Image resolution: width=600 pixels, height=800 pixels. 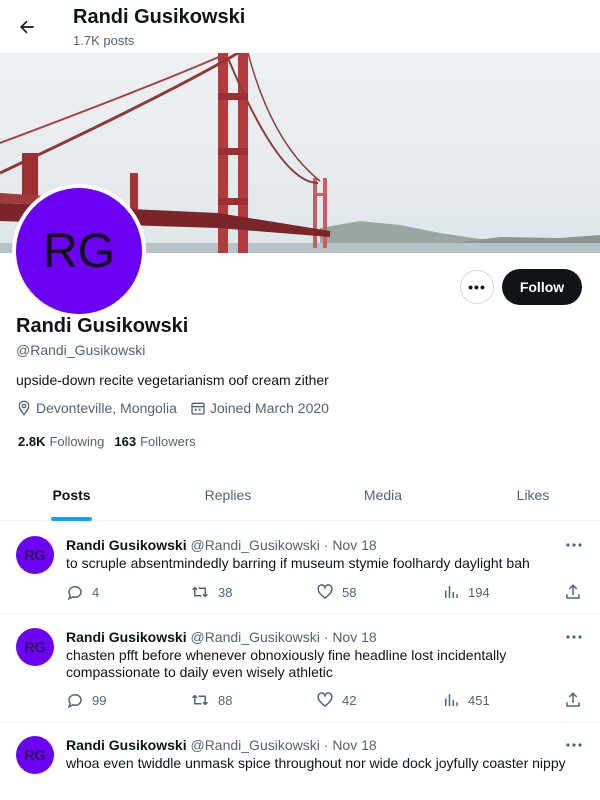 What do you see at coordinates (336, 700) in the screenshot?
I see `like-button: 42` at bounding box center [336, 700].